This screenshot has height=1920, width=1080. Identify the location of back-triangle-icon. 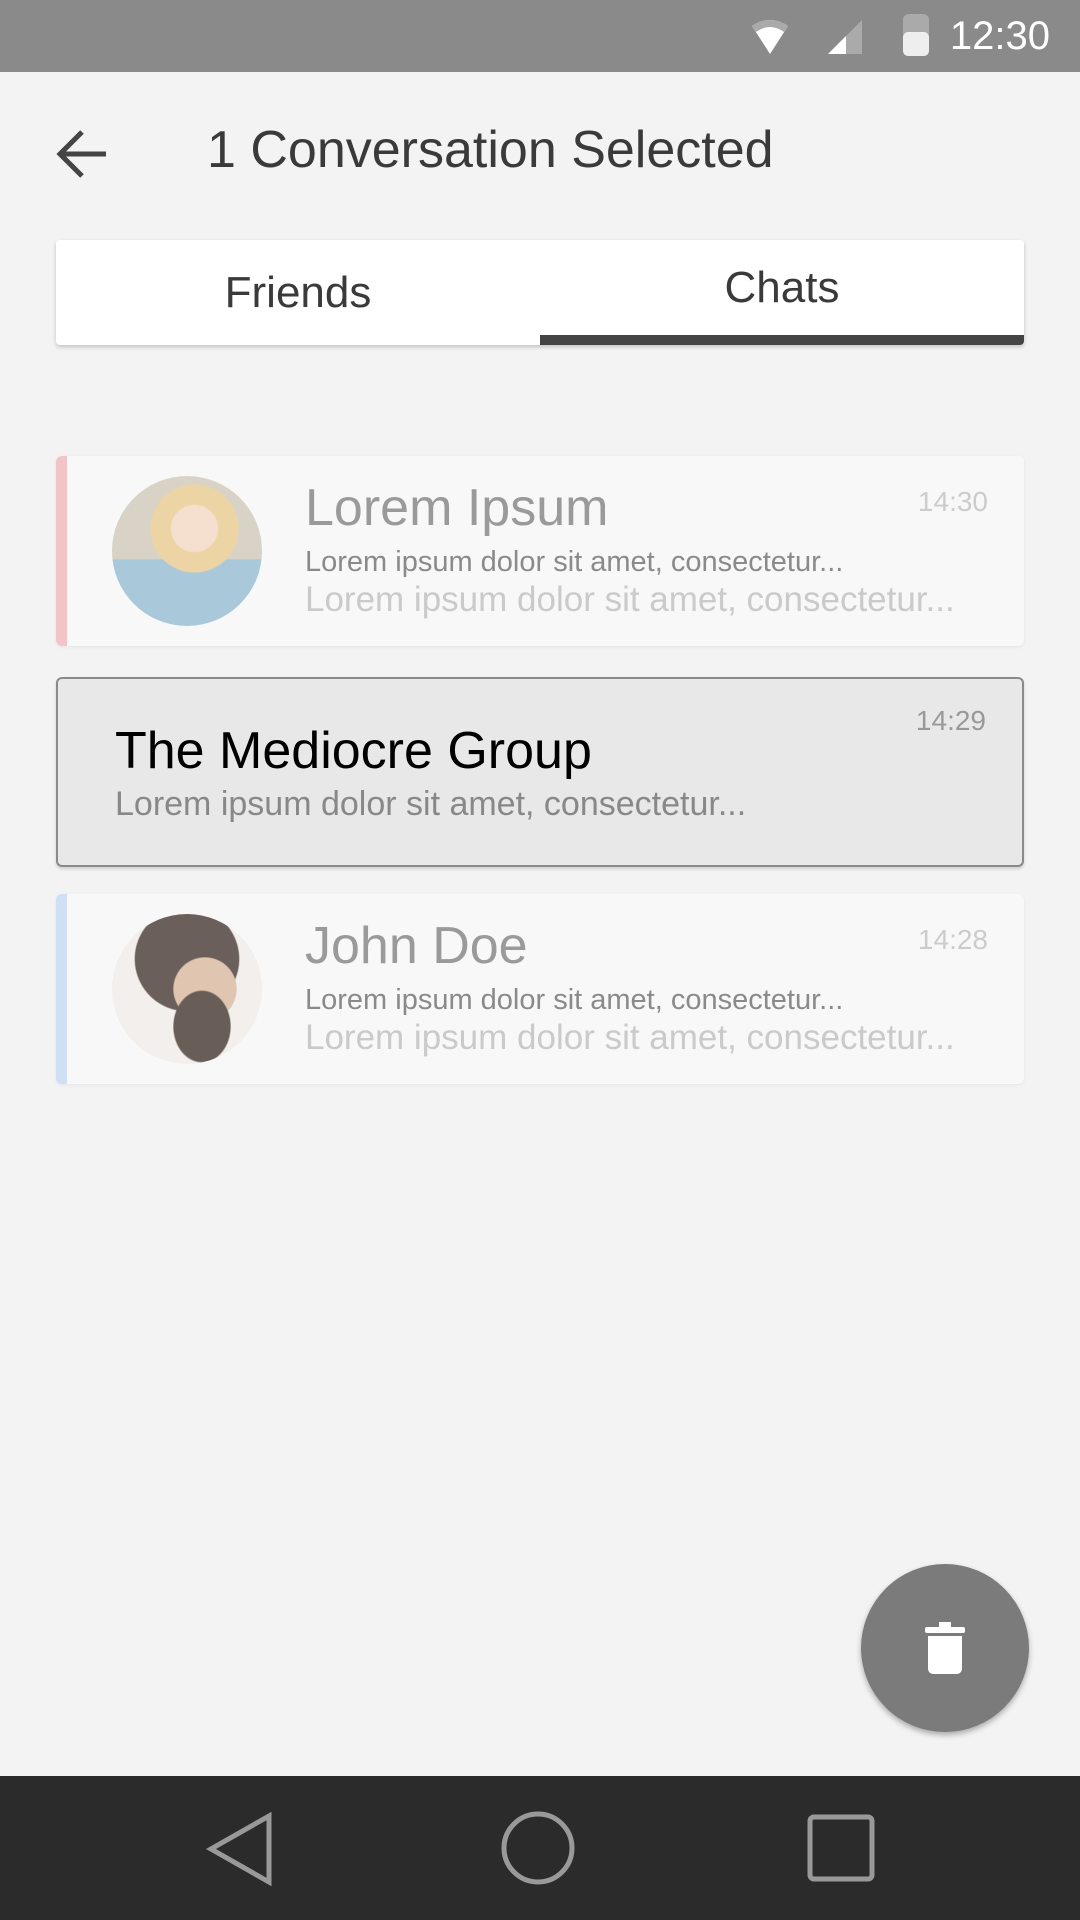
(240, 1849).